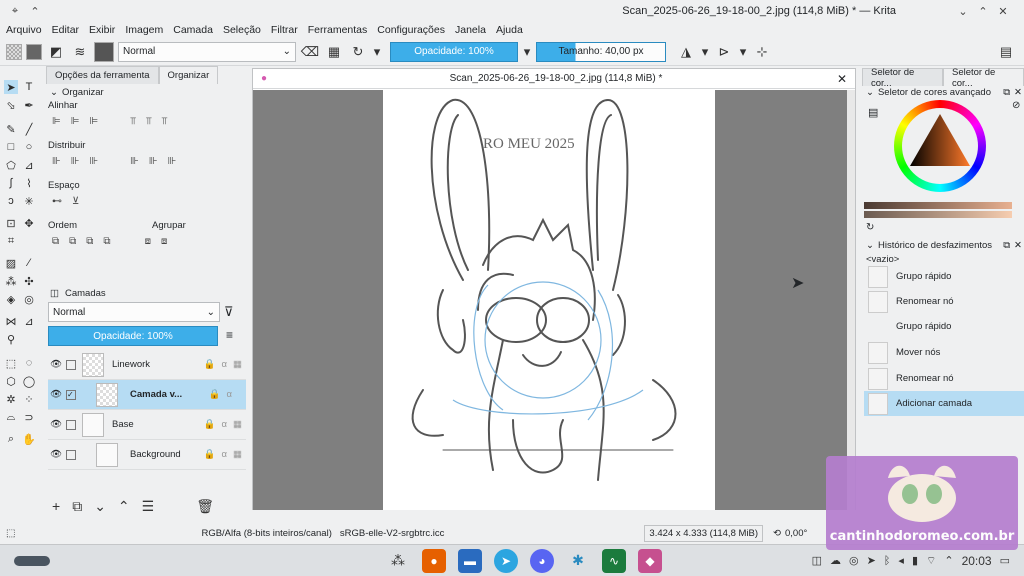  Describe the element at coordinates (284, 30) in the screenshot. I see `menu-filtrar: Filtrar` at that location.